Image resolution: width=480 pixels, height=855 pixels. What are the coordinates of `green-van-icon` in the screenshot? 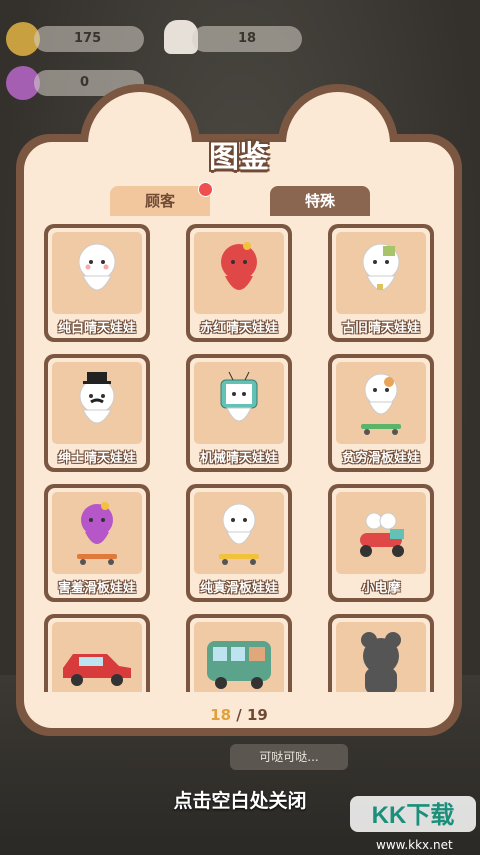 It's located at (239, 657).